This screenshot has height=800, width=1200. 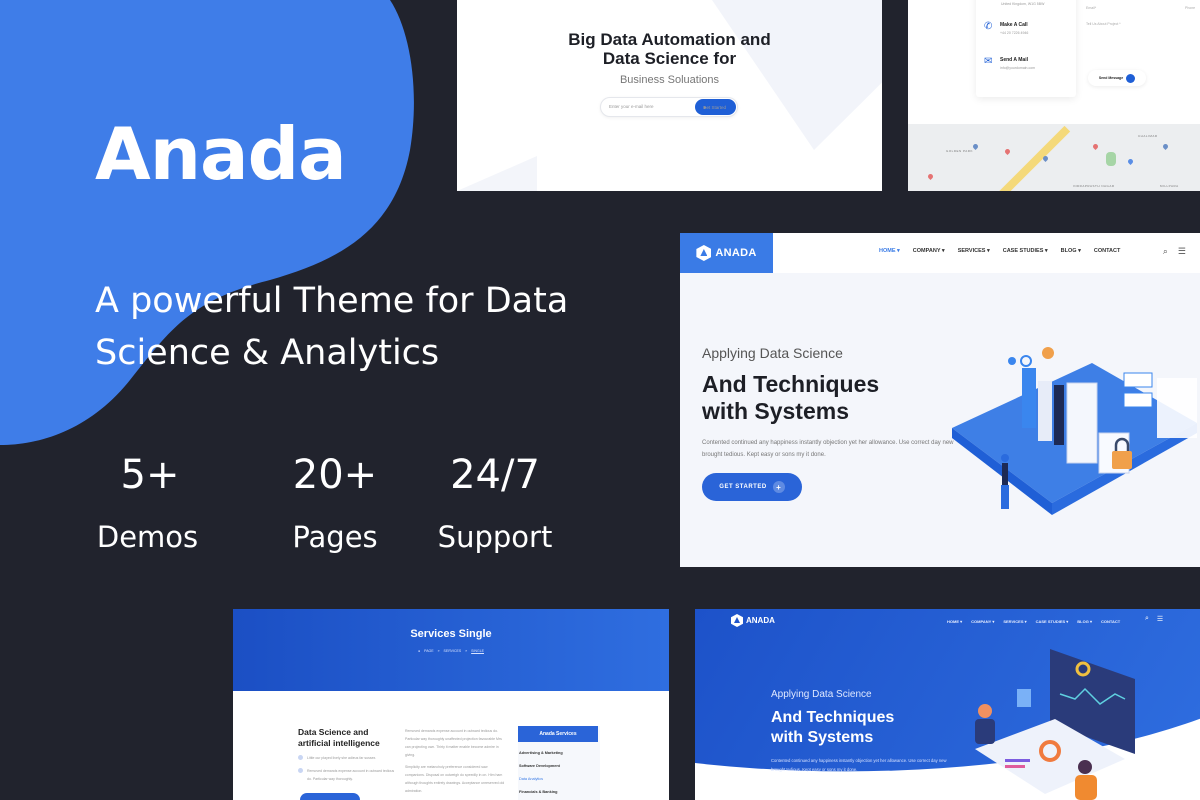 I want to click on sidebar-item-active: Data Analytics, so click(x=559, y=779).